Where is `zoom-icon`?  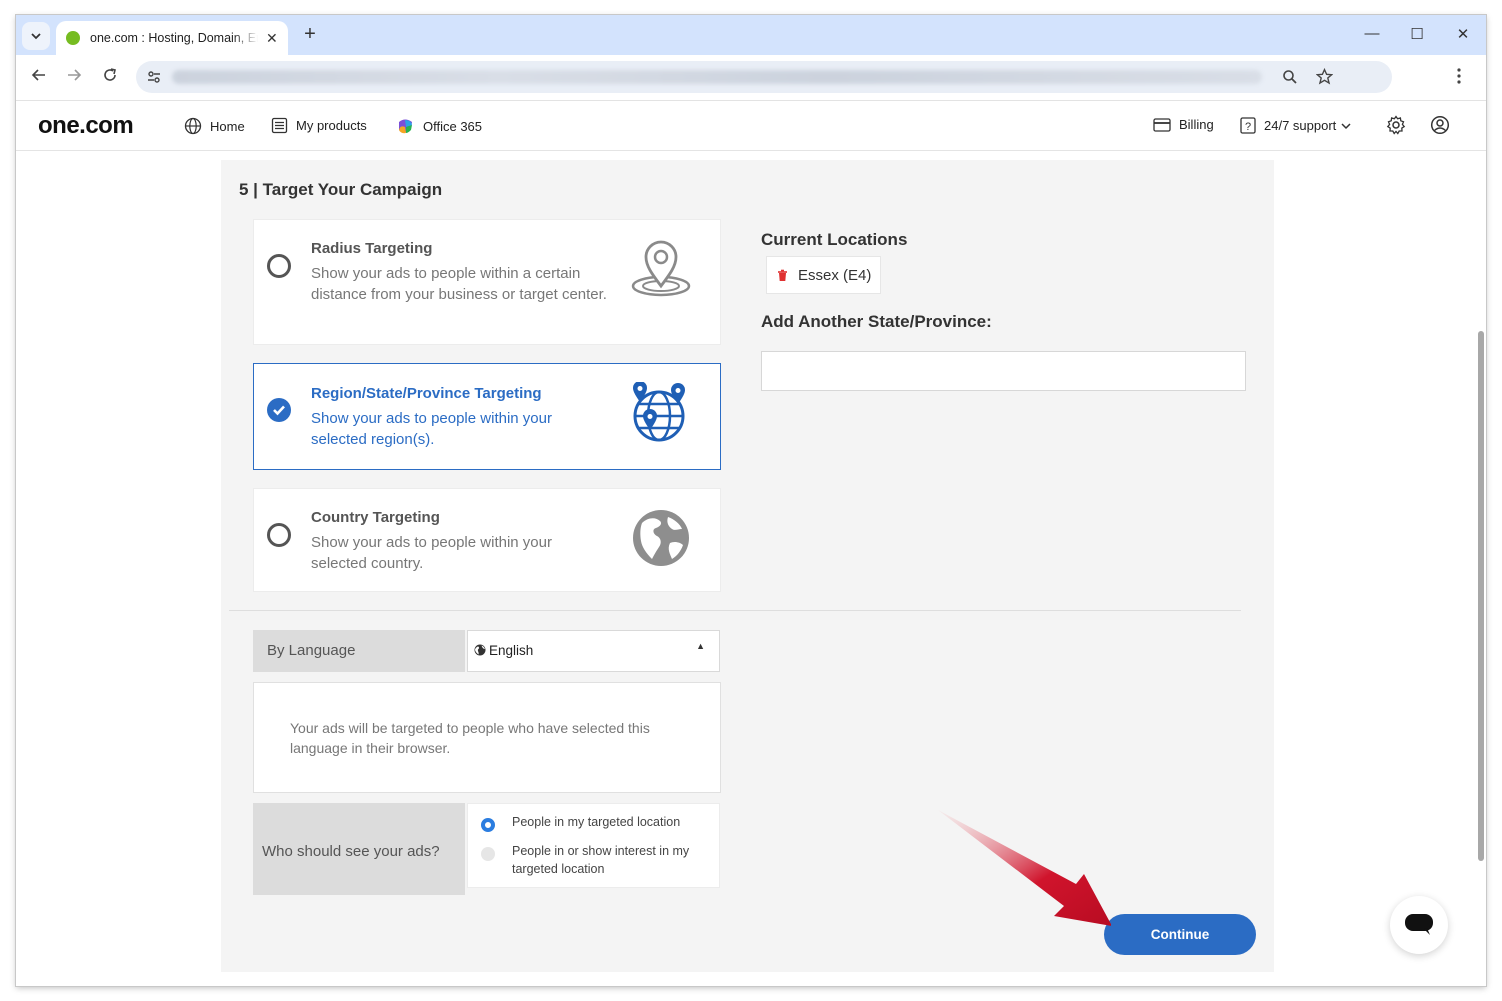 zoom-icon is located at coordinates (1290, 78).